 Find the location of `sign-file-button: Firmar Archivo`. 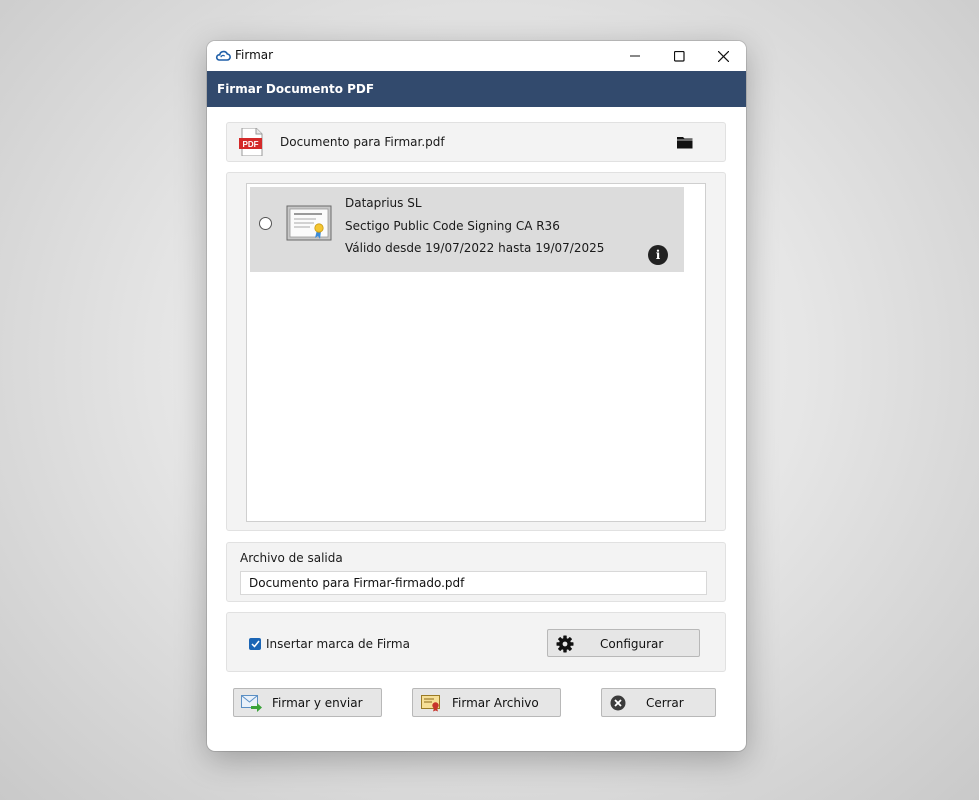

sign-file-button: Firmar Archivo is located at coordinates (486, 702).